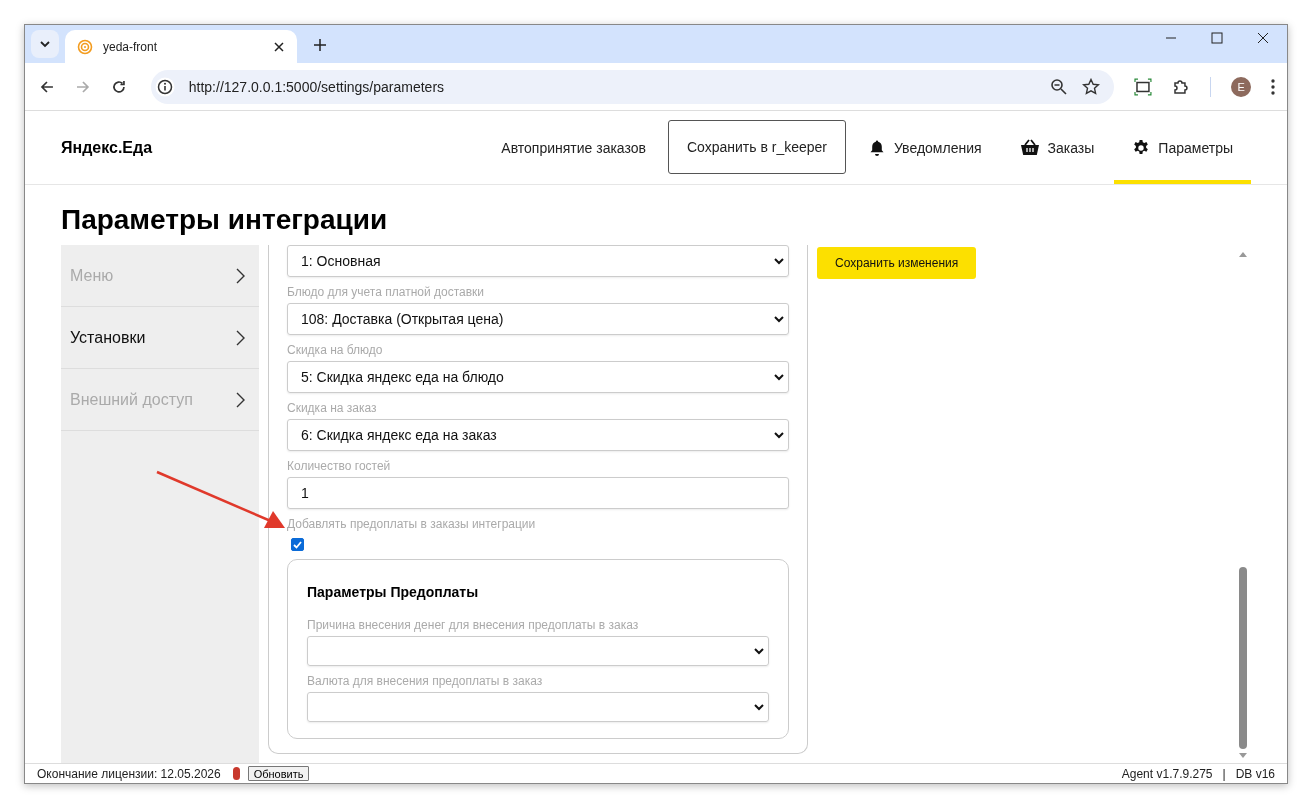 This screenshot has height=808, width=1315. What do you see at coordinates (573, 147) in the screenshot?
I see `nav-link: Автопринятие заказов` at bounding box center [573, 147].